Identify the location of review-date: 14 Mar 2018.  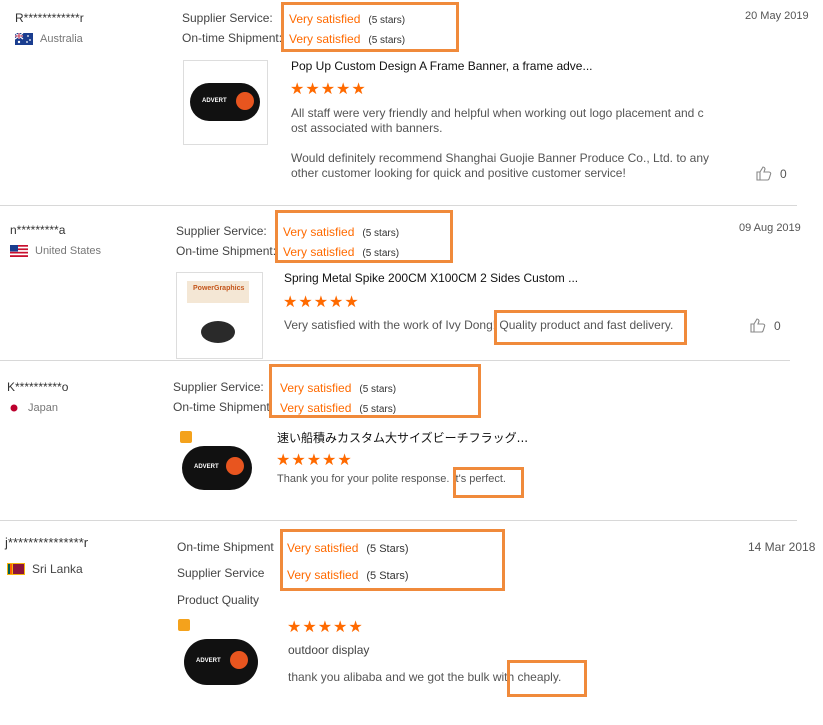
(782, 547).